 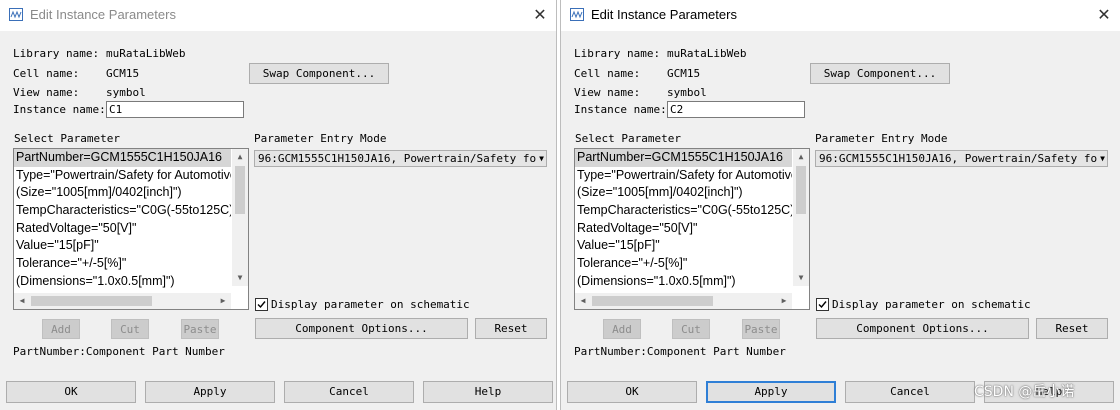 What do you see at coordinates (175, 109) in the screenshot?
I see `instance-name-input: C1` at bounding box center [175, 109].